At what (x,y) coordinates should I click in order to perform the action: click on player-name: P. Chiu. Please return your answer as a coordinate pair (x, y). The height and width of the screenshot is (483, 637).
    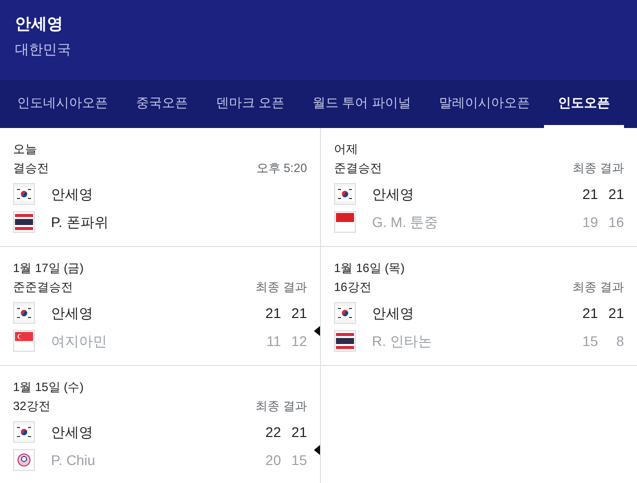
    Looking at the image, I should click on (73, 460).